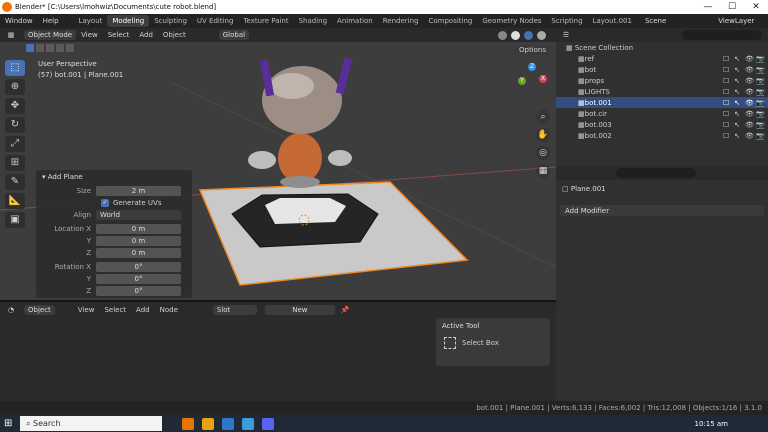  What do you see at coordinates (11, 35) in the screenshot?
I see `editor-type-icon: ▦` at bounding box center [11, 35].